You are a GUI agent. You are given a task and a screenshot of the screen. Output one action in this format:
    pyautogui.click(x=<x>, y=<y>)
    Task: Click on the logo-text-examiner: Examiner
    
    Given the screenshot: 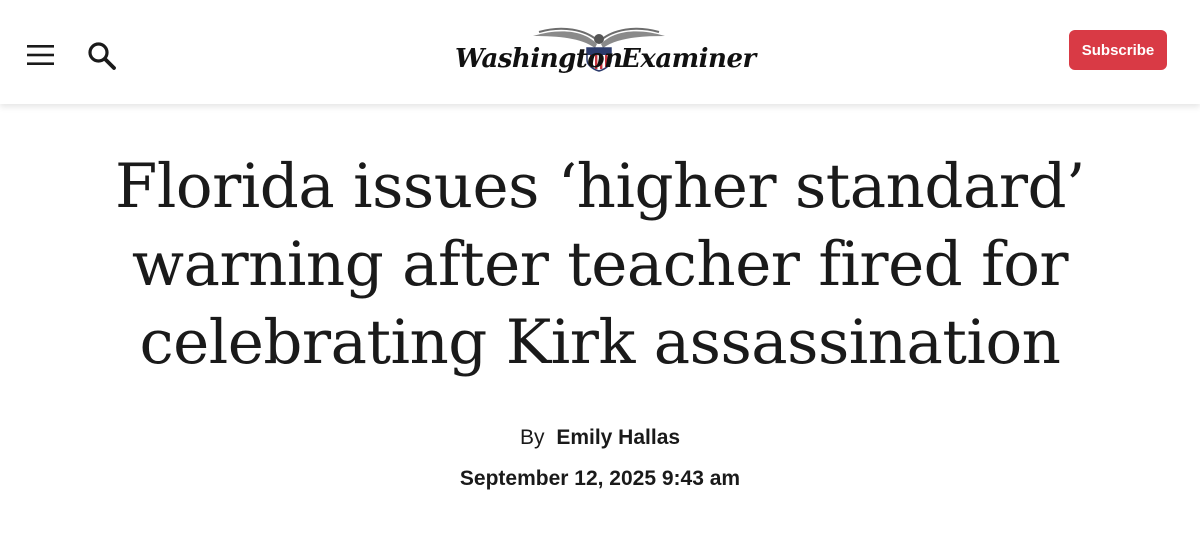 What is the action you would take?
    pyautogui.click(x=688, y=59)
    